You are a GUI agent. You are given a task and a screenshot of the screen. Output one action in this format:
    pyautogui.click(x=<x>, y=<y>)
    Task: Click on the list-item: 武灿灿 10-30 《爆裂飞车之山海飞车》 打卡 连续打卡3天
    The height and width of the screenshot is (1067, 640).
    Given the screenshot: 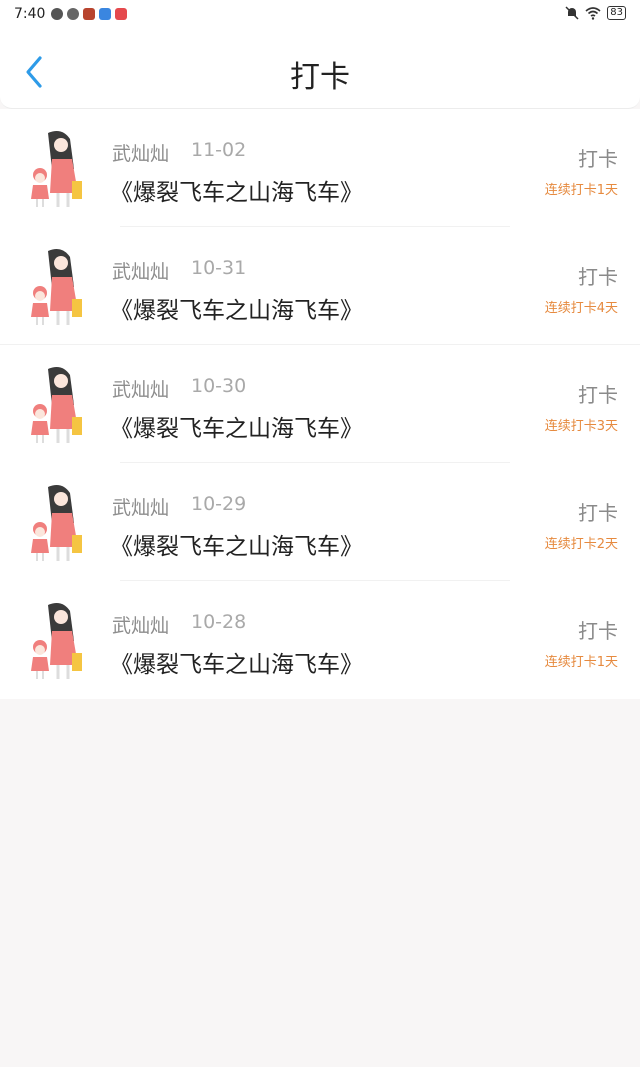 What is the action you would take?
    pyautogui.click(x=320, y=404)
    